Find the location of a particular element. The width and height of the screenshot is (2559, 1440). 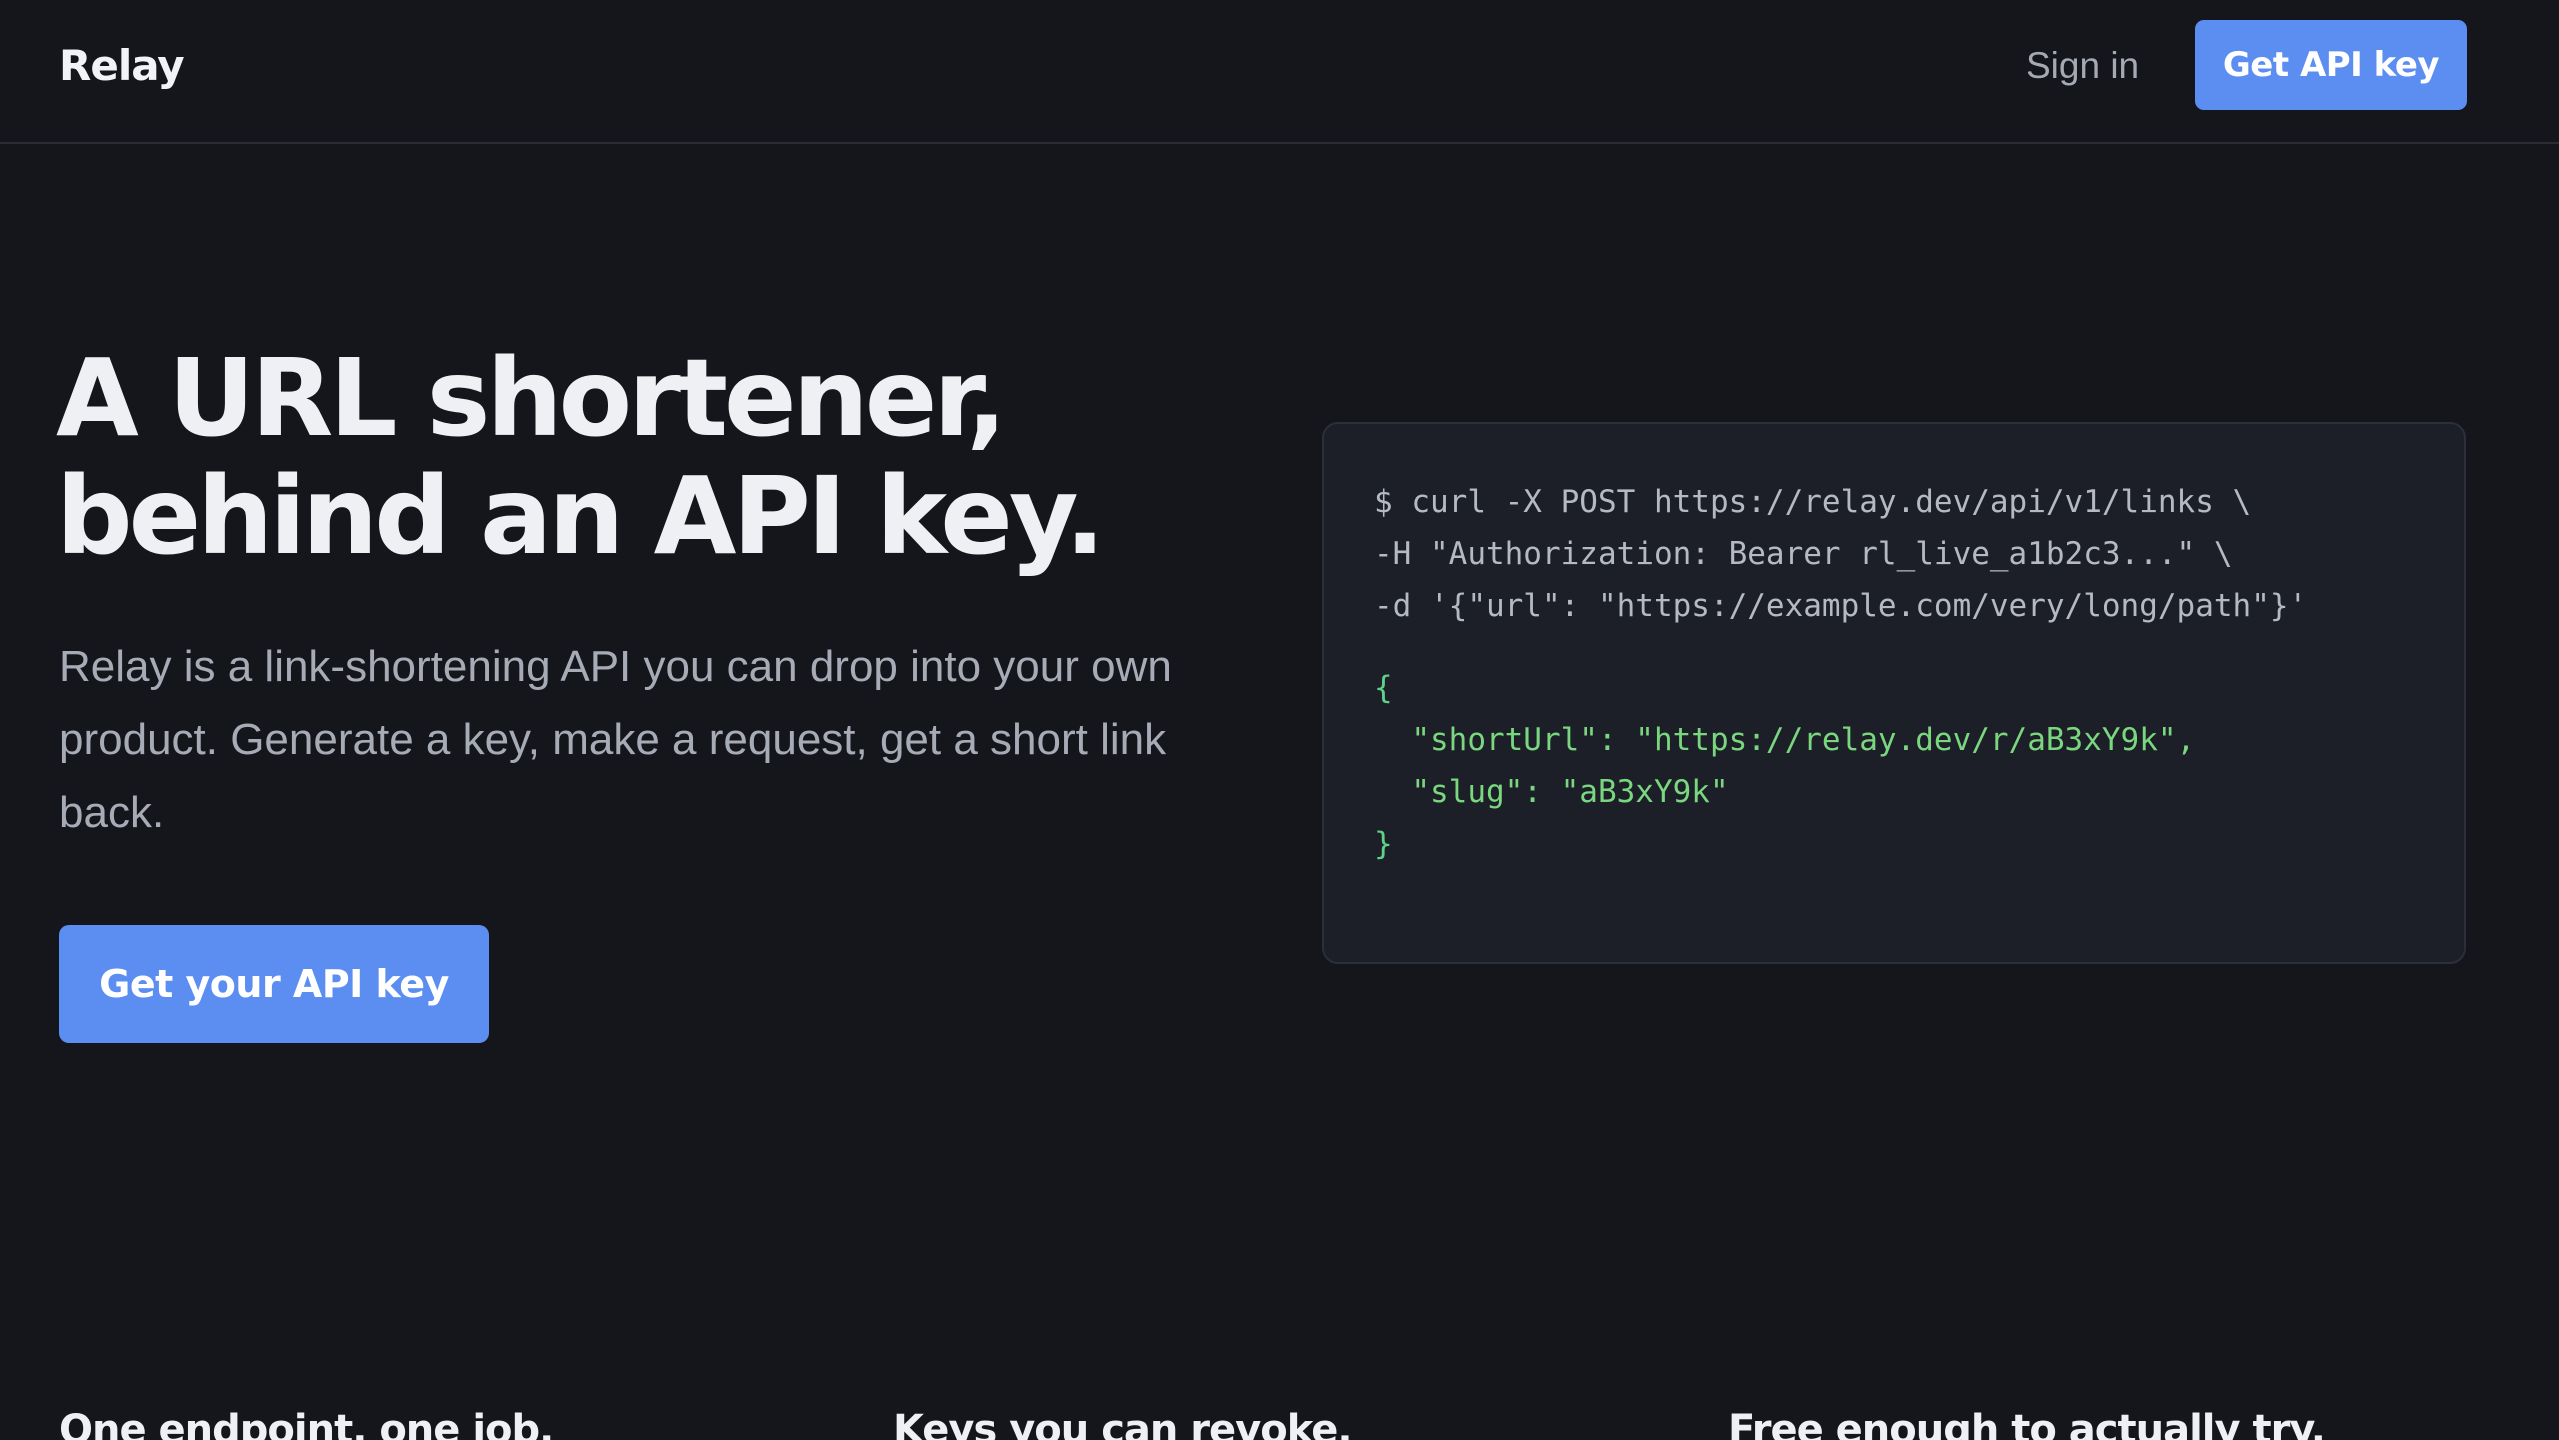

get-api-key-button: Get API key is located at coordinates (2331, 65).